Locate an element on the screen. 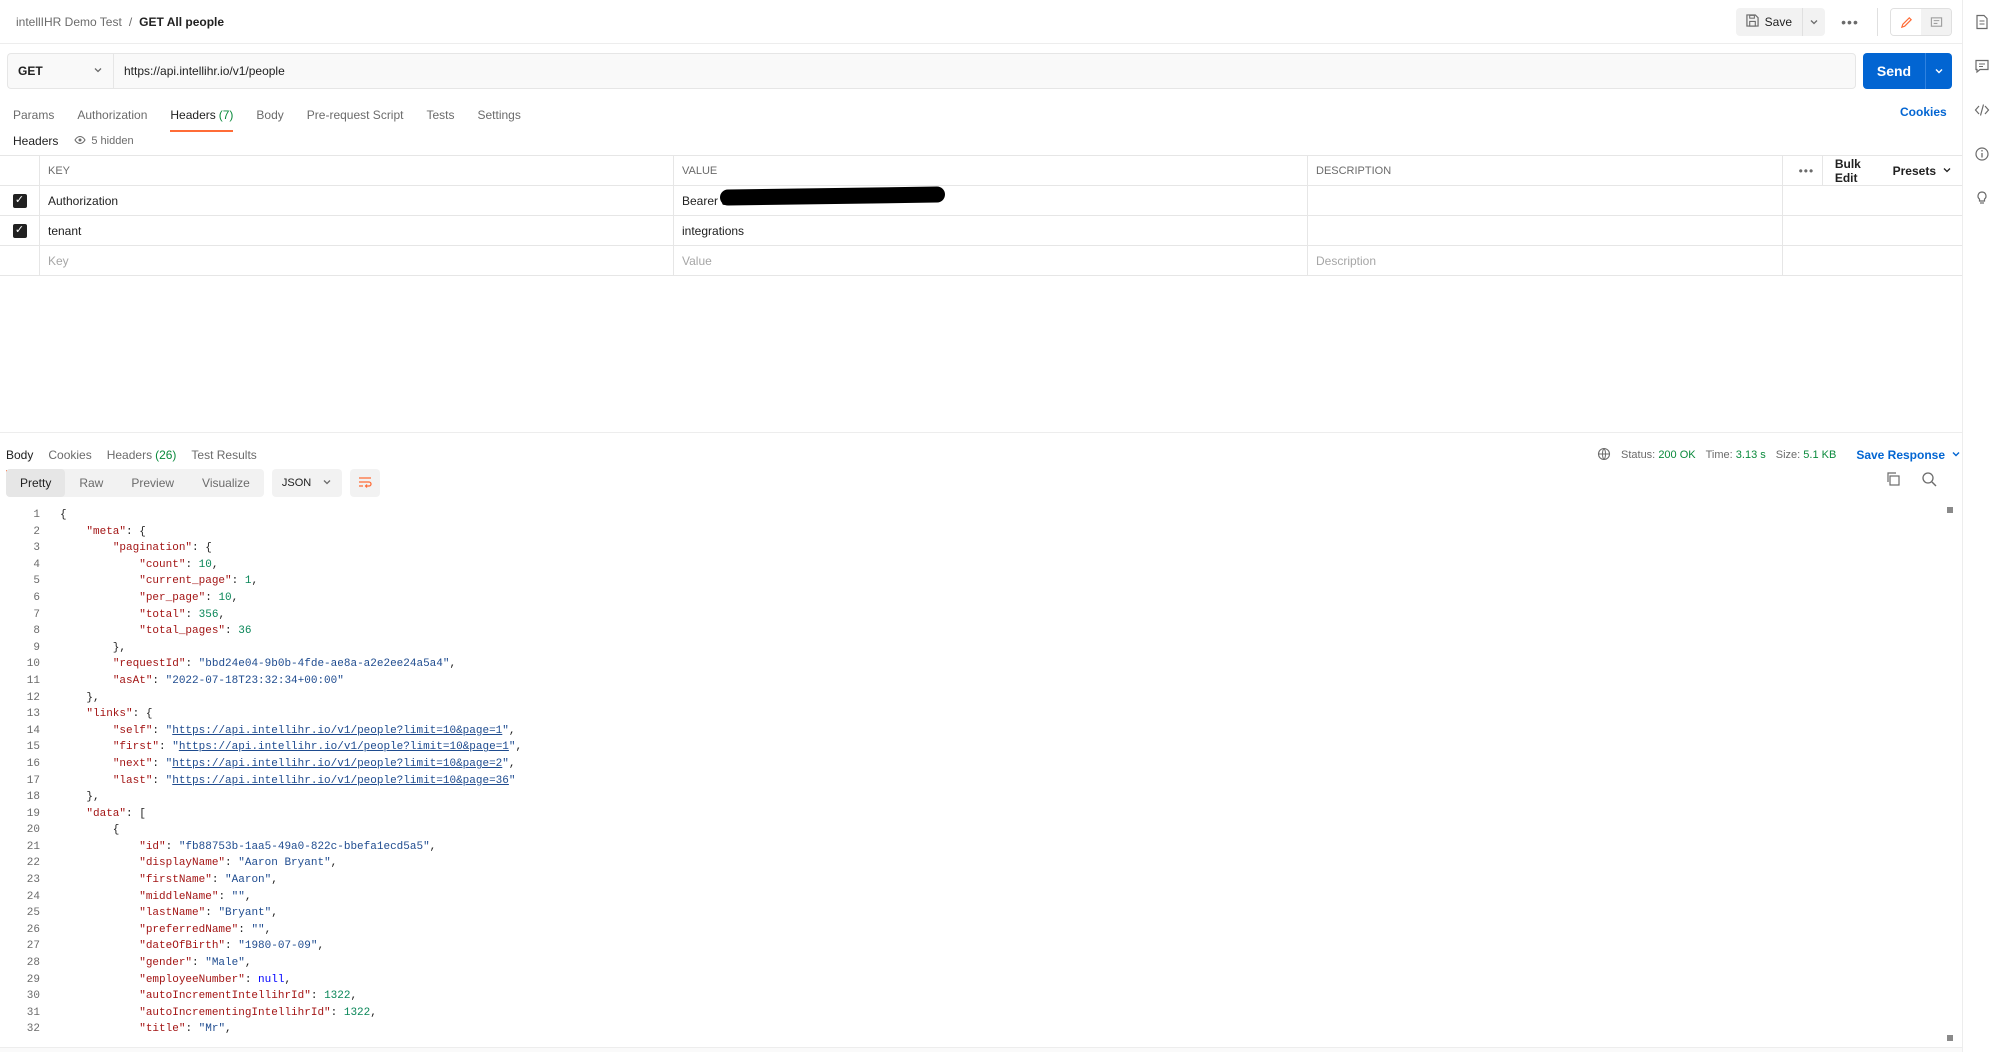  line-number: 25 is located at coordinates (33, 913).